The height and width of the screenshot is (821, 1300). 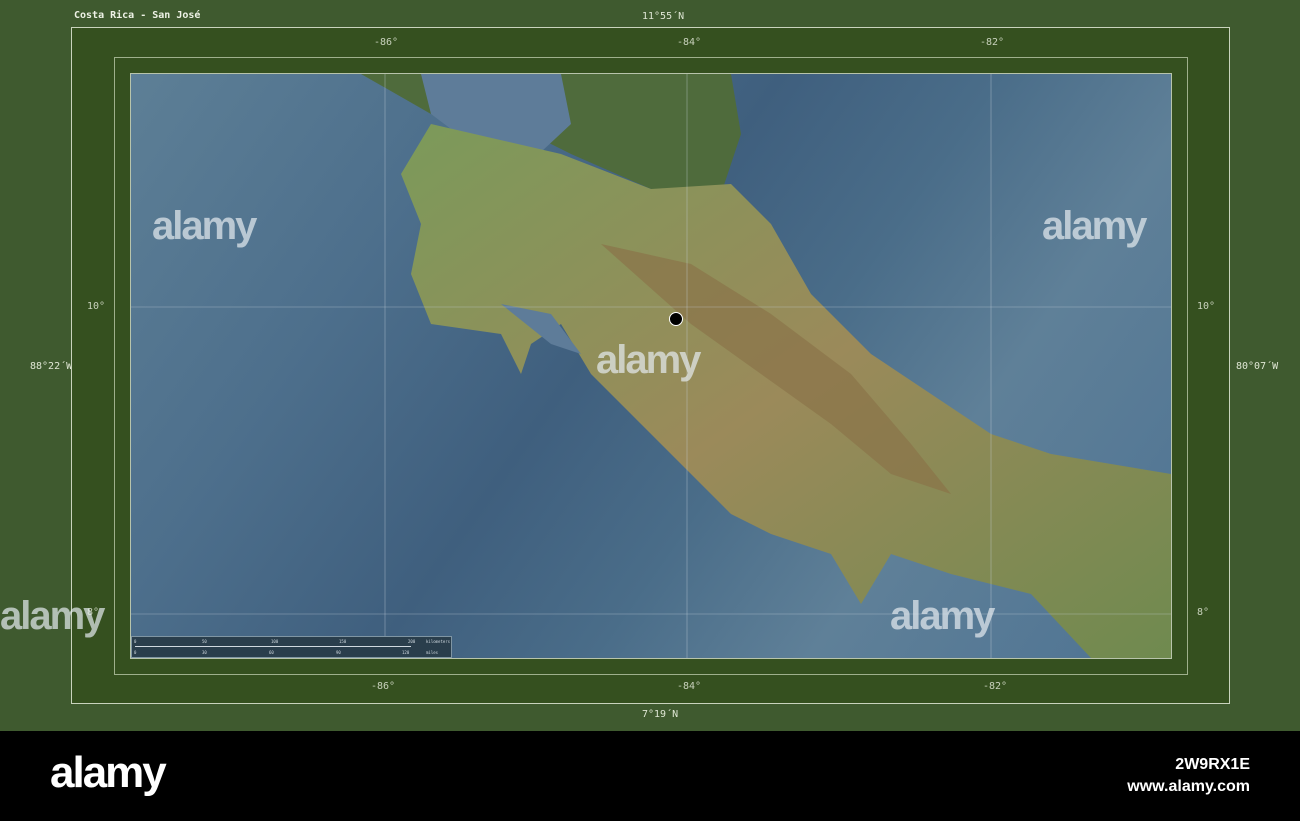 What do you see at coordinates (1188, 776) in the screenshot?
I see `image-info: 2W9RX1E www.alamy.com` at bounding box center [1188, 776].